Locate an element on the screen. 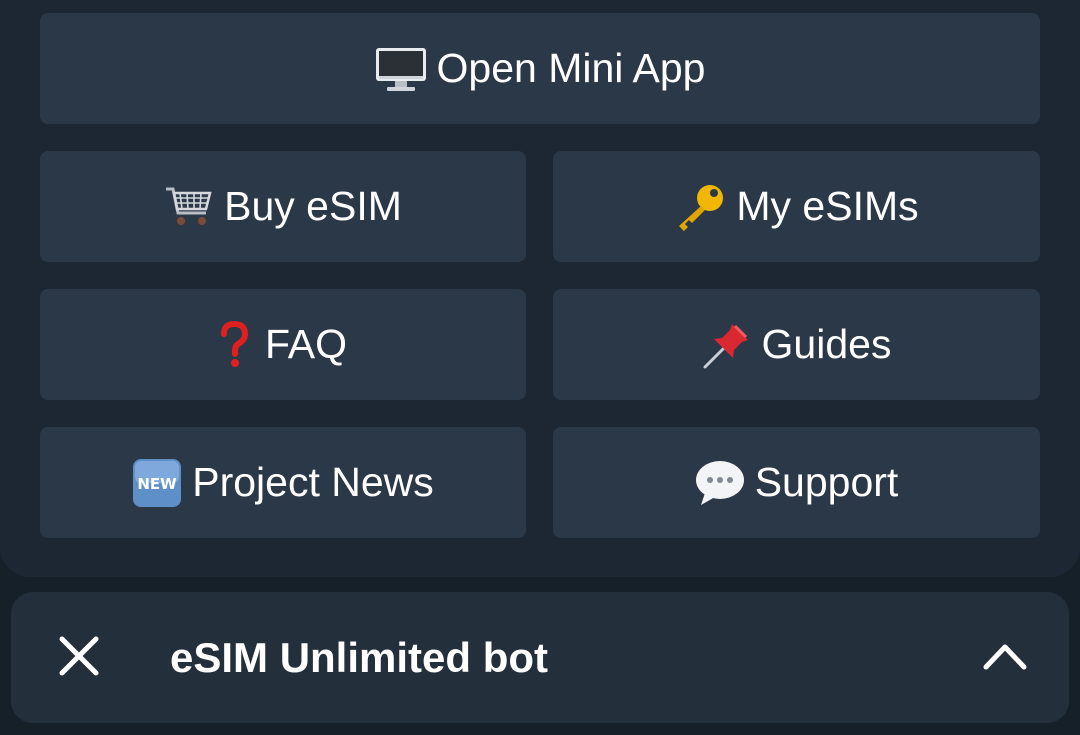 The image size is (1080, 735). bot-name: eSIM Unlimited bot is located at coordinates (359, 657).